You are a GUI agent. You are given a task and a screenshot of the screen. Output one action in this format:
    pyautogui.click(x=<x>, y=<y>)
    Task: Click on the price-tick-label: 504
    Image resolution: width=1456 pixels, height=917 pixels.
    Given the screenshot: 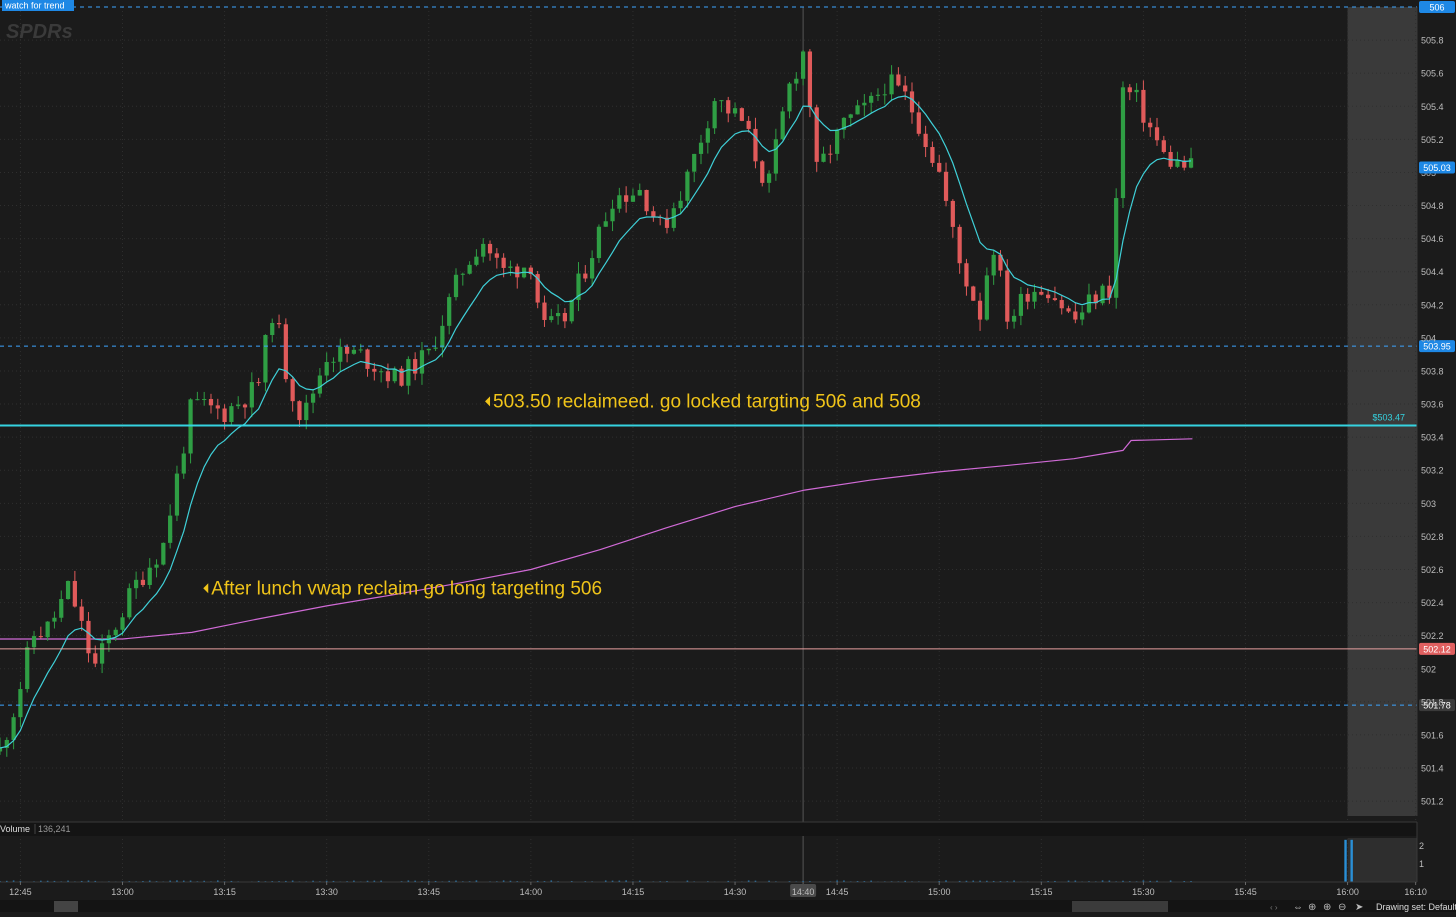 What is the action you would take?
    pyautogui.click(x=1428, y=338)
    